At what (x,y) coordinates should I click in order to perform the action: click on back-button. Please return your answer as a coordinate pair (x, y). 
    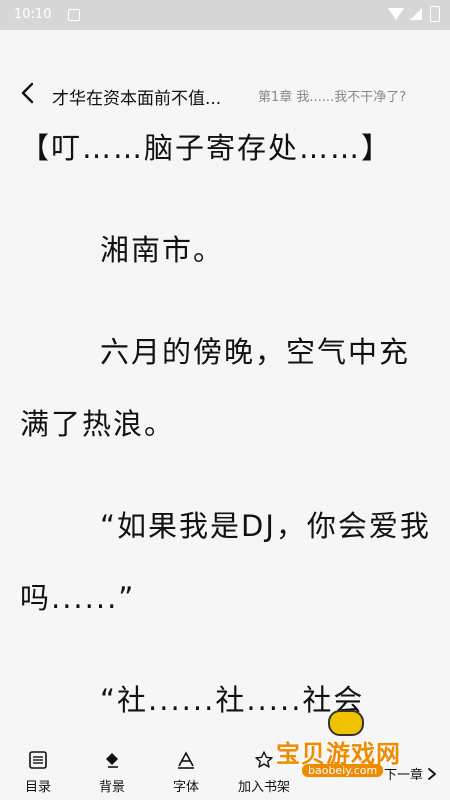
    Looking at the image, I should click on (28, 93).